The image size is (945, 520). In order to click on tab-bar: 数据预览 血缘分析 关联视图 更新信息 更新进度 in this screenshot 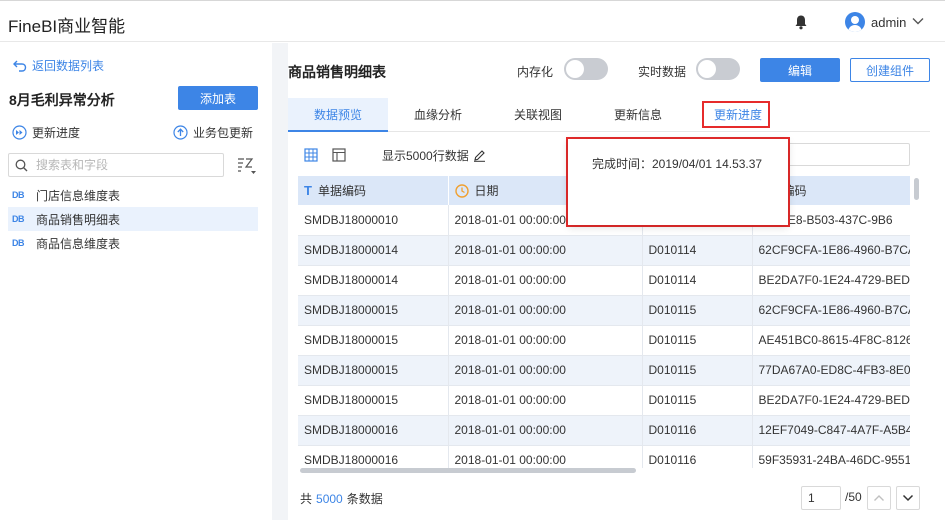, I will do `click(609, 115)`.